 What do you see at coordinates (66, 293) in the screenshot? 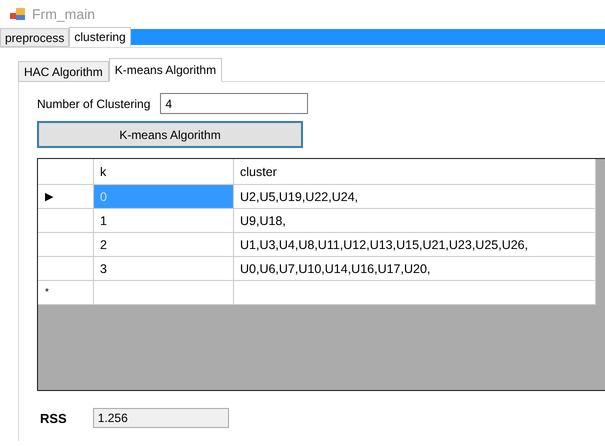
I see `row-header: *` at bounding box center [66, 293].